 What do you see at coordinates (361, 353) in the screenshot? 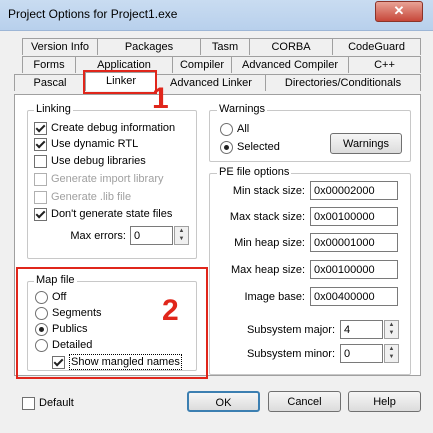
I see `subsystem-minor-input: 0` at bounding box center [361, 353].